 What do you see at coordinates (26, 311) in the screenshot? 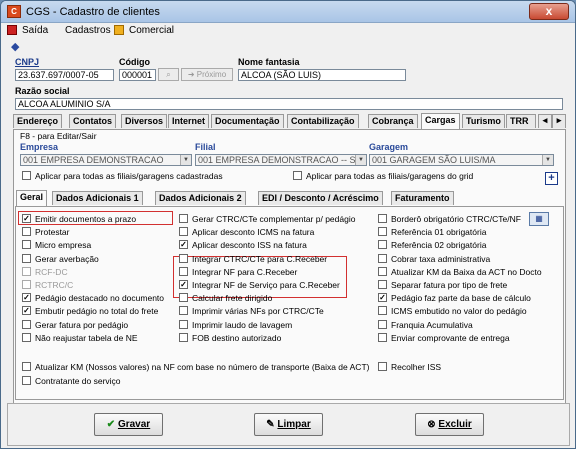
I see `col1-checkbox-7: ✓` at bounding box center [26, 311].